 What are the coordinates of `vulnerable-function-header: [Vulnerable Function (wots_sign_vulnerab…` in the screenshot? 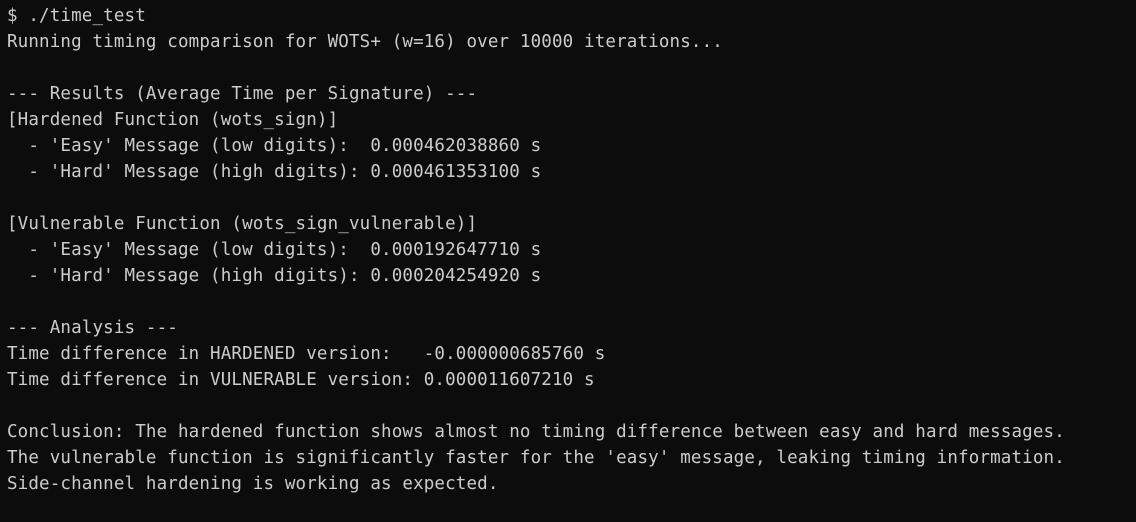 It's located at (242, 224).